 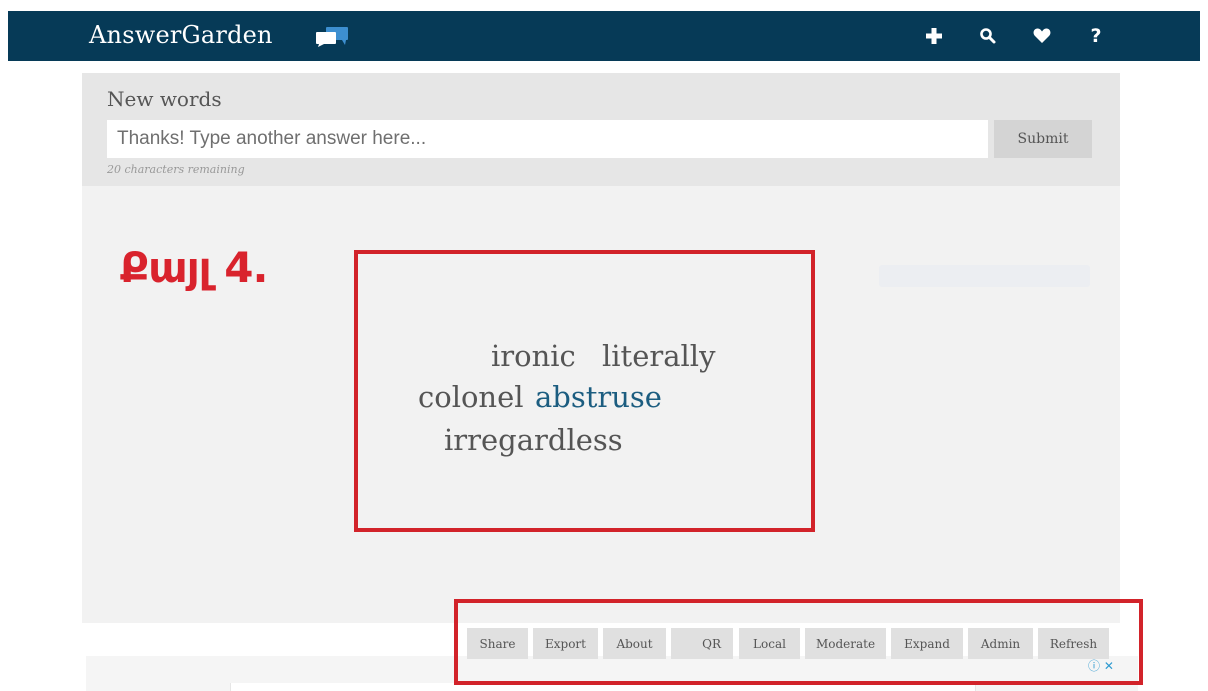 I want to click on help-icon: ?, so click(x=1096, y=36).